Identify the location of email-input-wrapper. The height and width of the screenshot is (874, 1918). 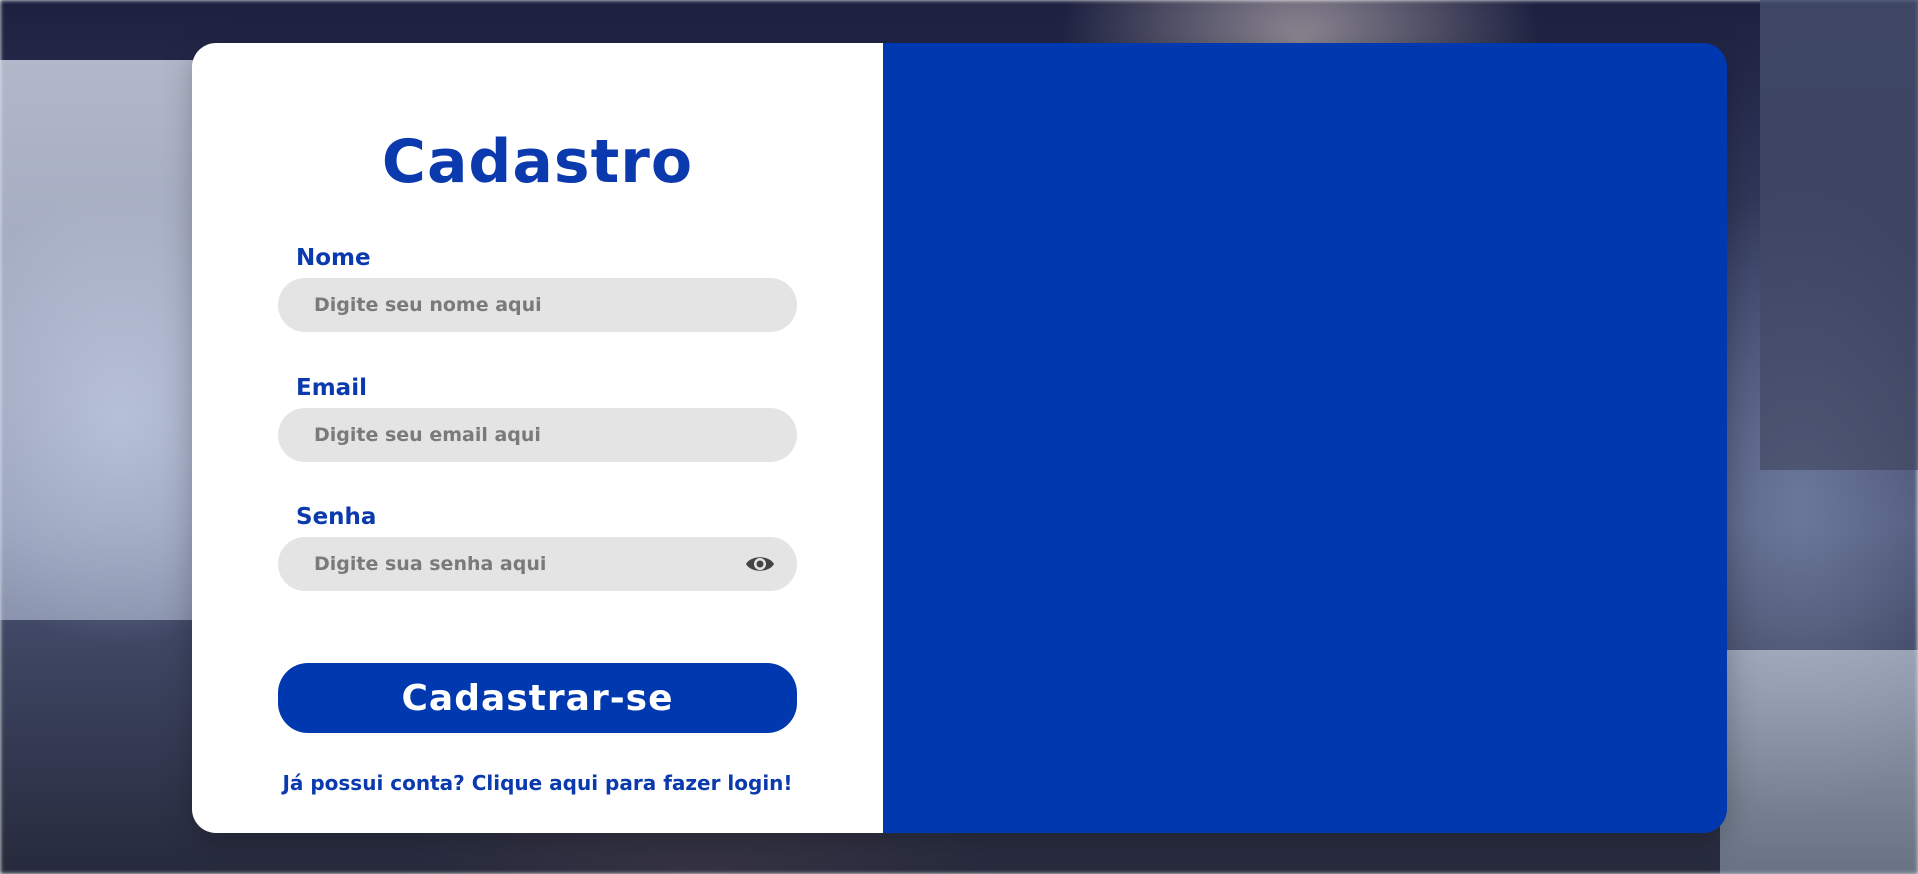
(537, 435).